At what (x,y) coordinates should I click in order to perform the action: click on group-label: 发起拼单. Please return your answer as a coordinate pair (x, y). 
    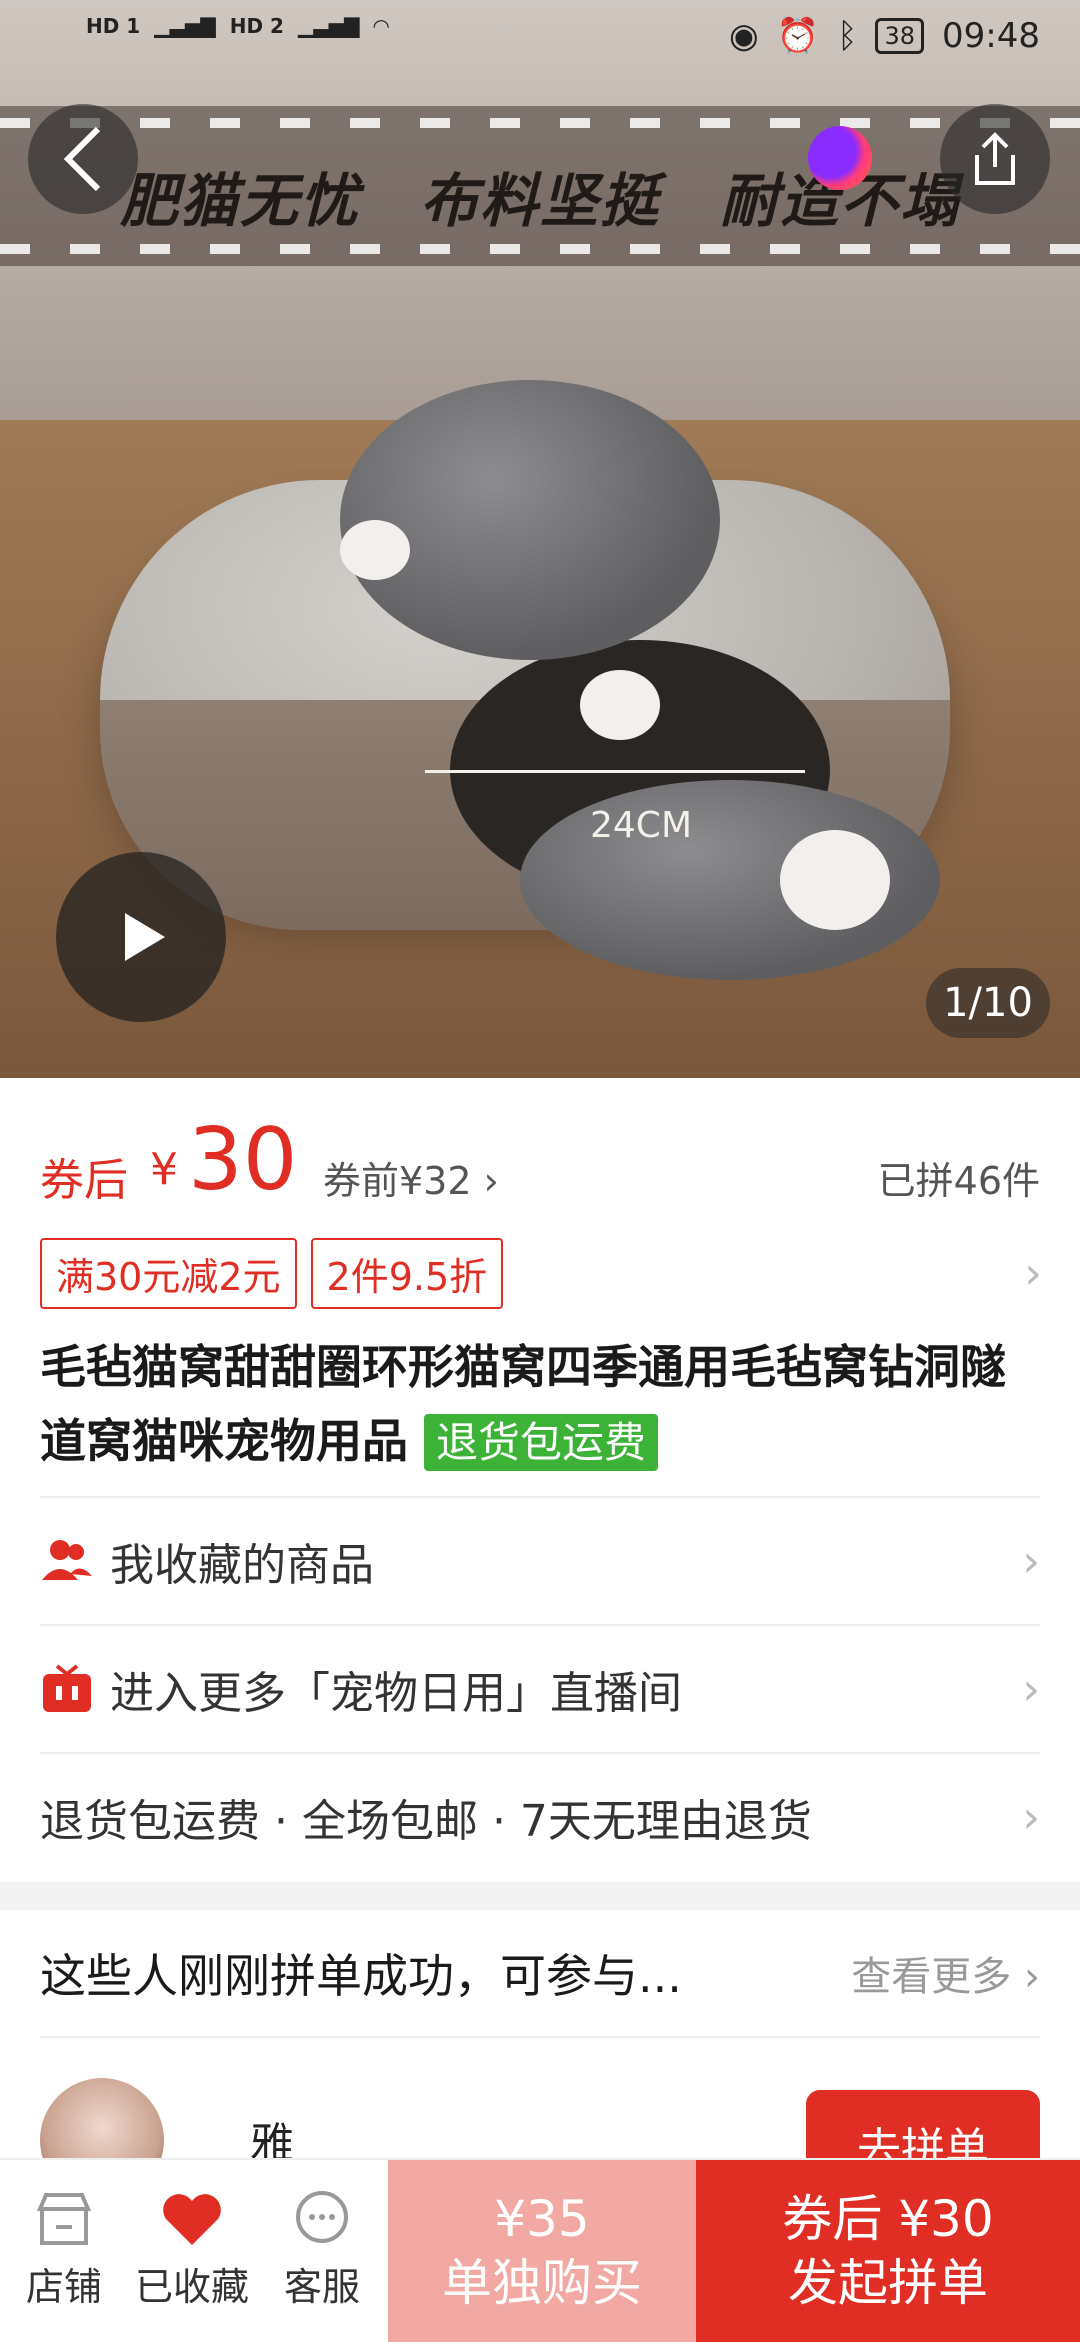
    Looking at the image, I should click on (888, 2283).